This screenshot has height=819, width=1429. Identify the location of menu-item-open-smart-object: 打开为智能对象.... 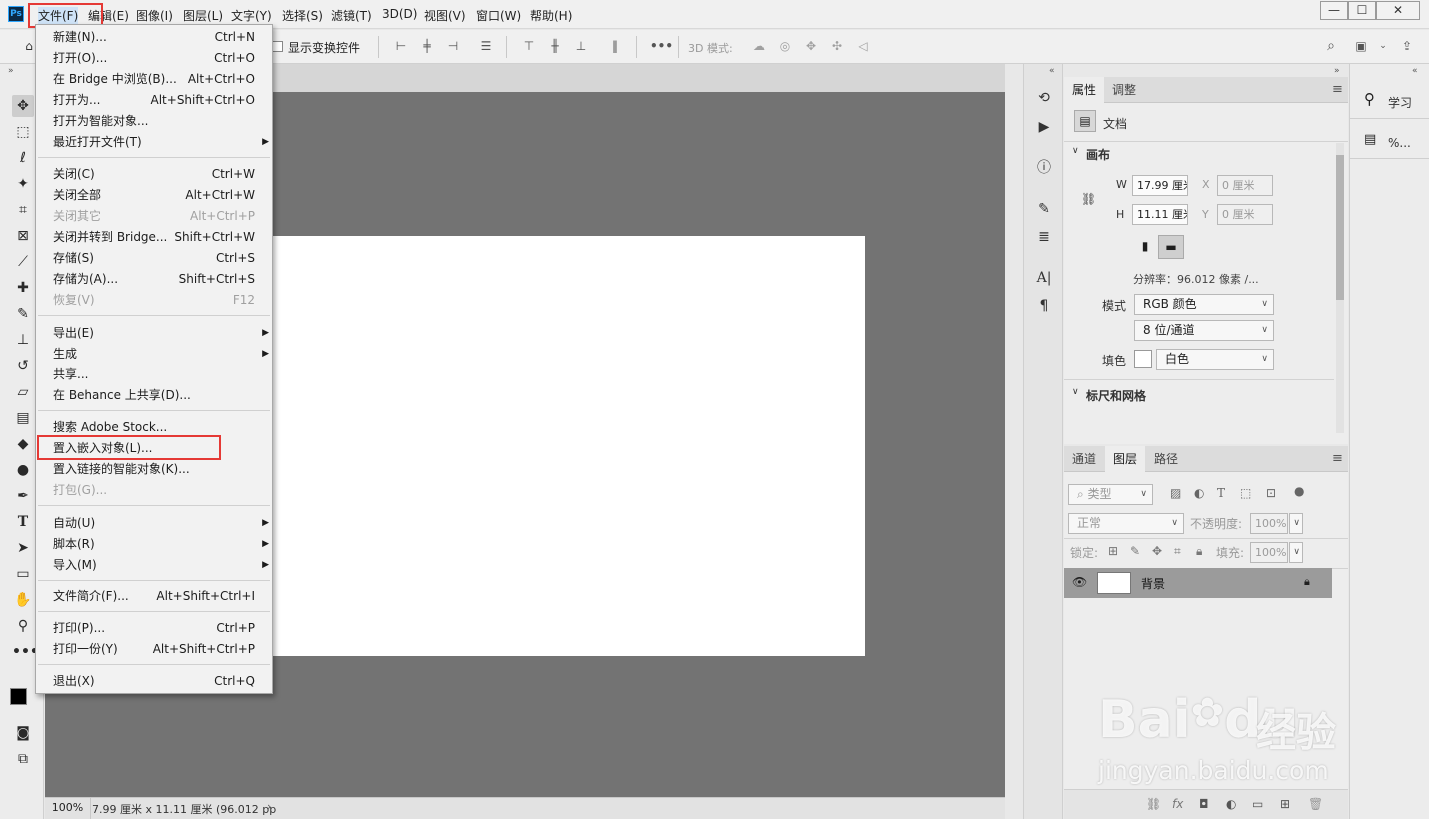
(162, 121).